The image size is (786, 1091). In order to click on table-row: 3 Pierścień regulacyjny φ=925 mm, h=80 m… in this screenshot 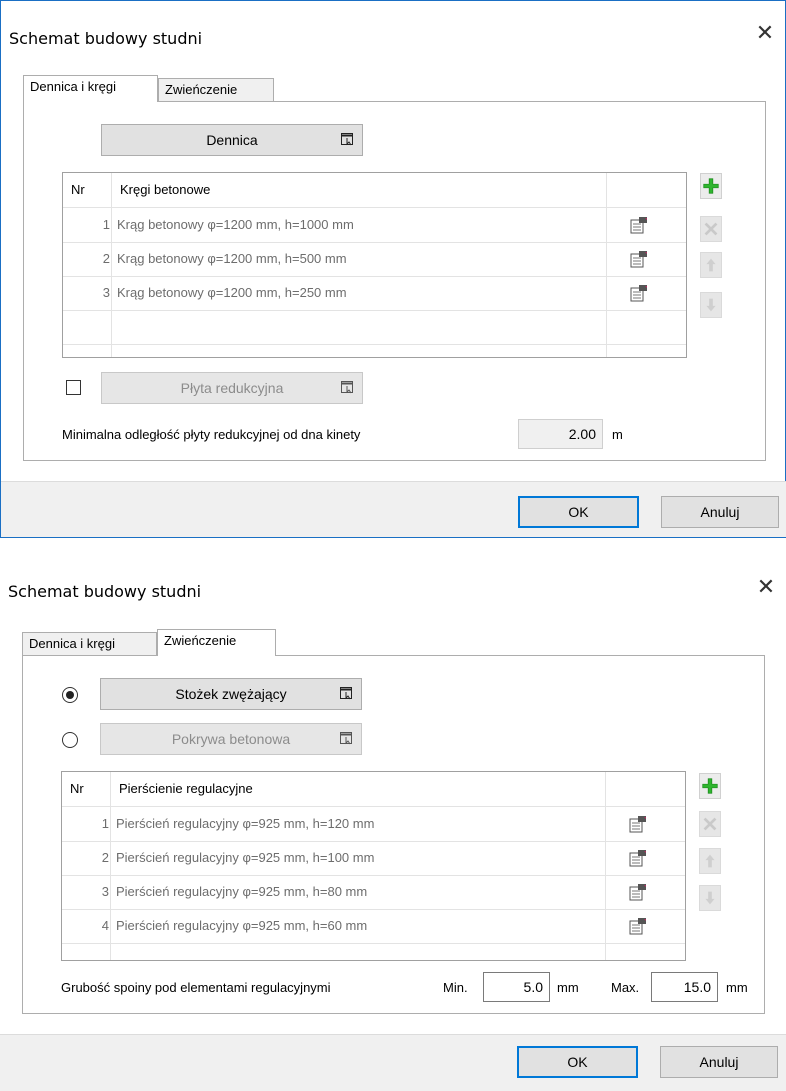, I will do `click(373, 892)`.